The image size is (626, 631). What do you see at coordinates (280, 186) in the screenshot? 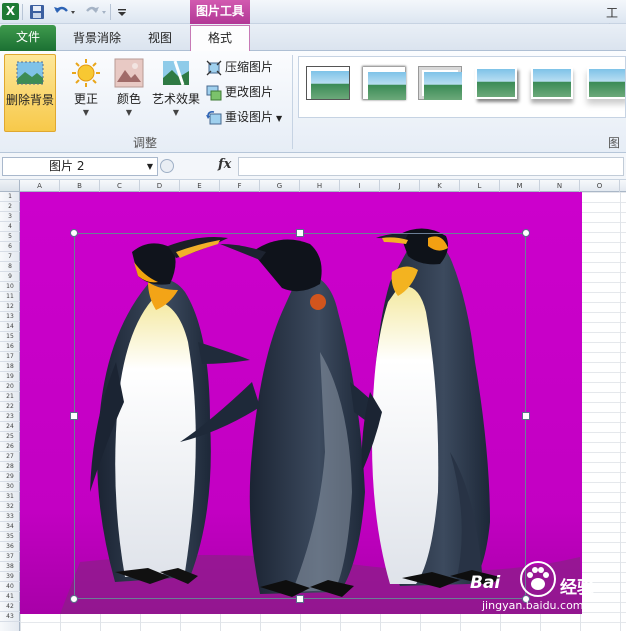
I see `column-header: G` at bounding box center [280, 186].